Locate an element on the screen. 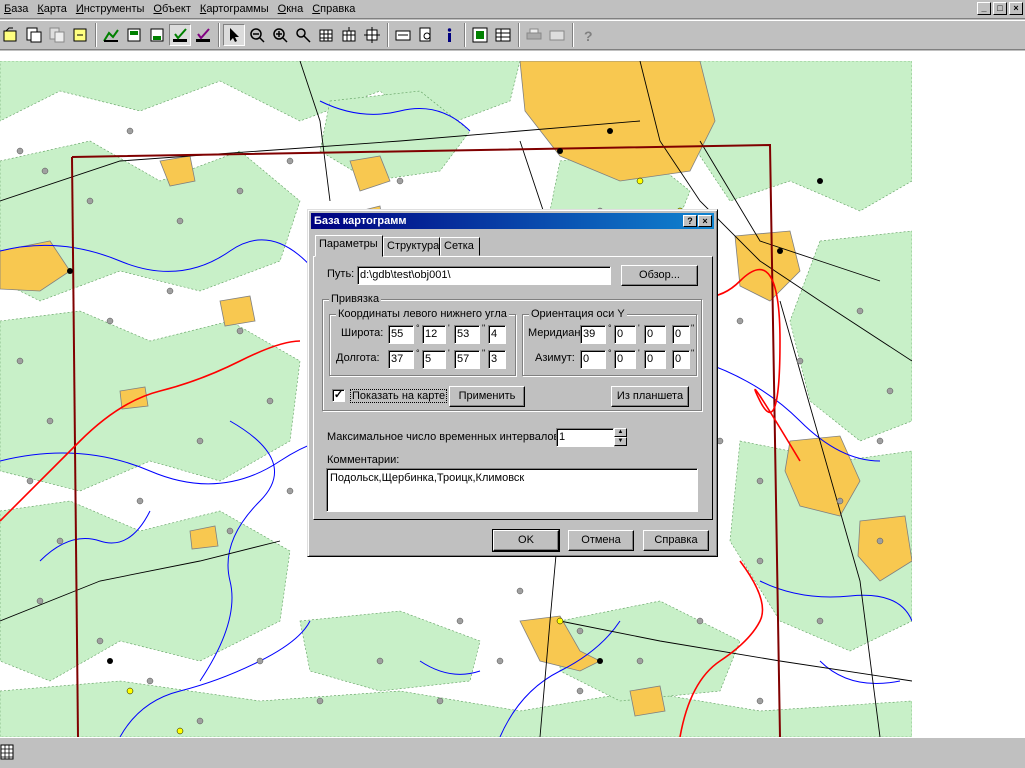  crosshair-icon is located at coordinates (372, 35).